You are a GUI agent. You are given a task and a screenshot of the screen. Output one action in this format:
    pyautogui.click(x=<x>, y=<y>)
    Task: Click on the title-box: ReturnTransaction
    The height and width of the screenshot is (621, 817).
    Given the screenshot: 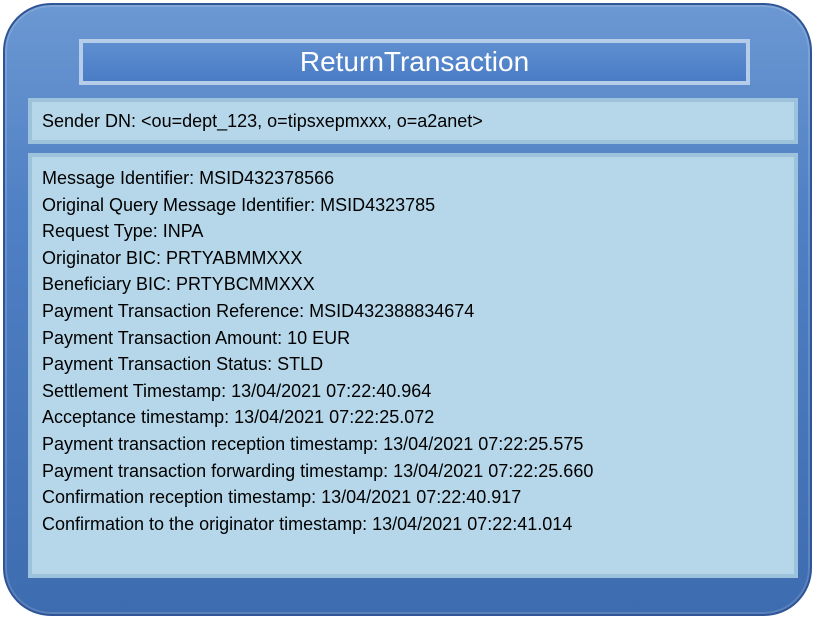 What is the action you would take?
    pyautogui.click(x=414, y=62)
    